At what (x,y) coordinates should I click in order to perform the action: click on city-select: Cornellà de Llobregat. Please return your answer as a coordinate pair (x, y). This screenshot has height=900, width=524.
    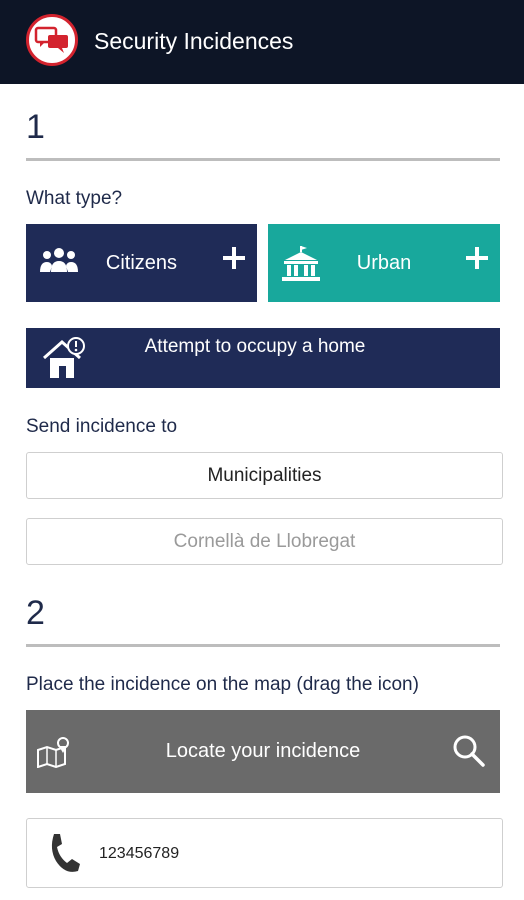
    Looking at the image, I should click on (264, 541).